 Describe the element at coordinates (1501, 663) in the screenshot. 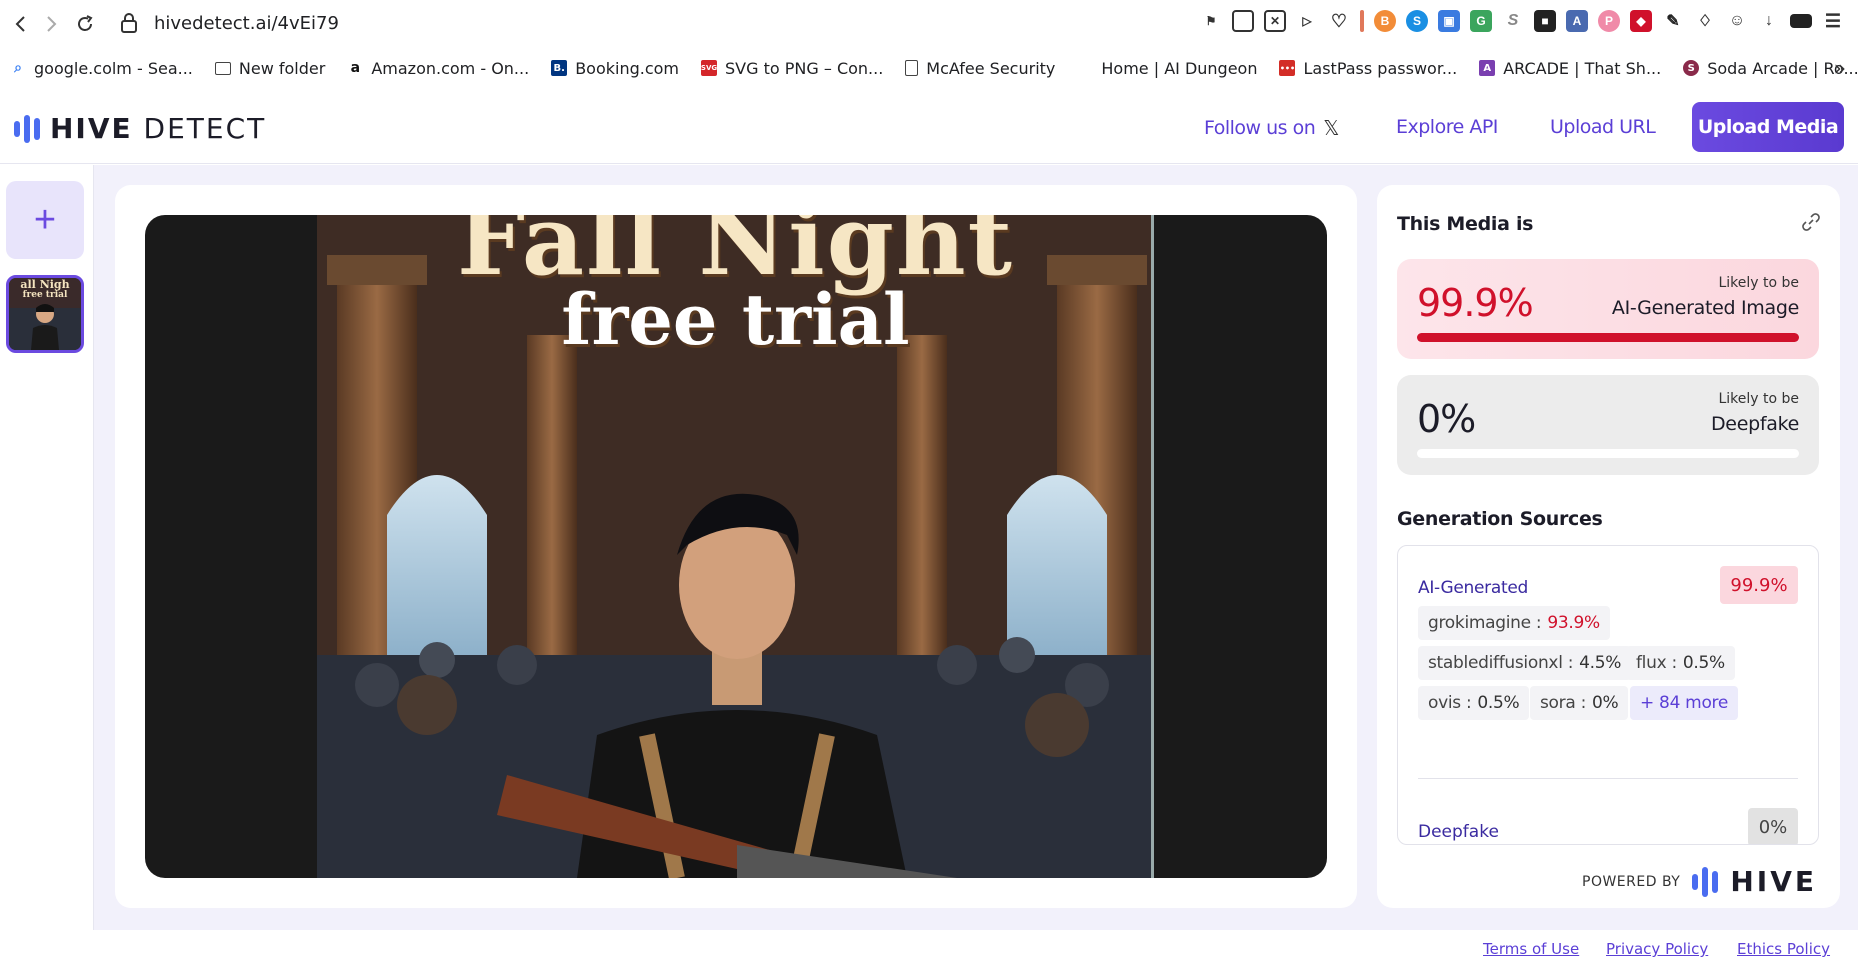

I see `source-name: stablediffusionxl :` at that location.